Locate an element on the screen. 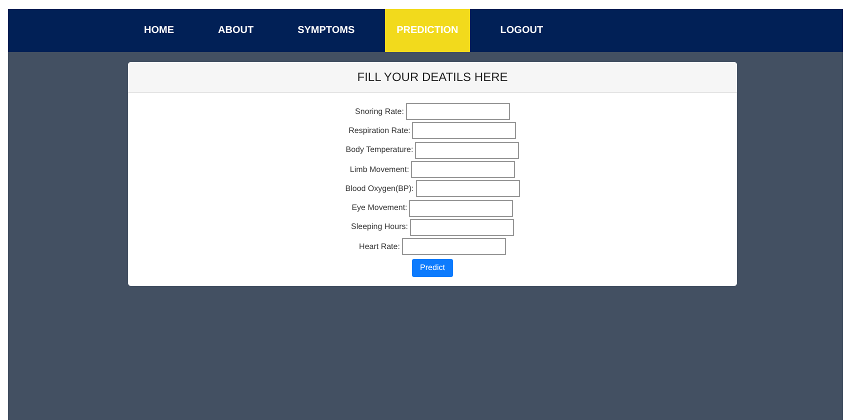 This screenshot has width=845, height=420. field-label: Heart Rate: is located at coordinates (379, 246).